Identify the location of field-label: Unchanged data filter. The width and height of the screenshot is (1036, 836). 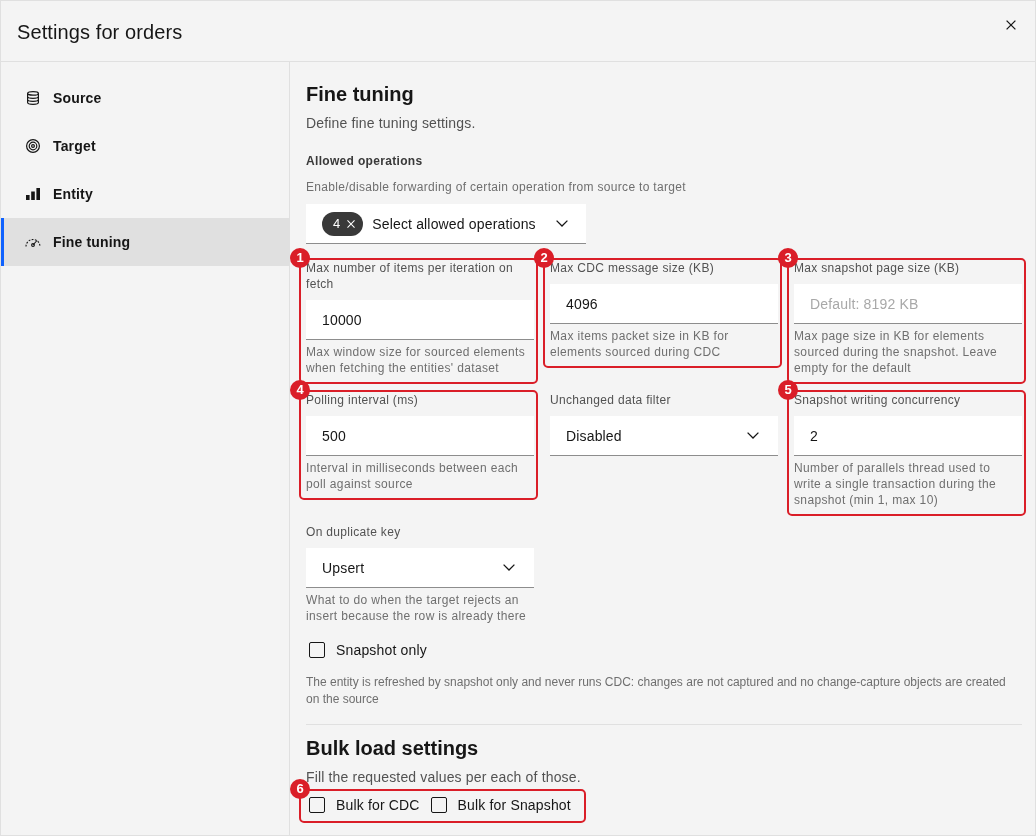
(611, 400).